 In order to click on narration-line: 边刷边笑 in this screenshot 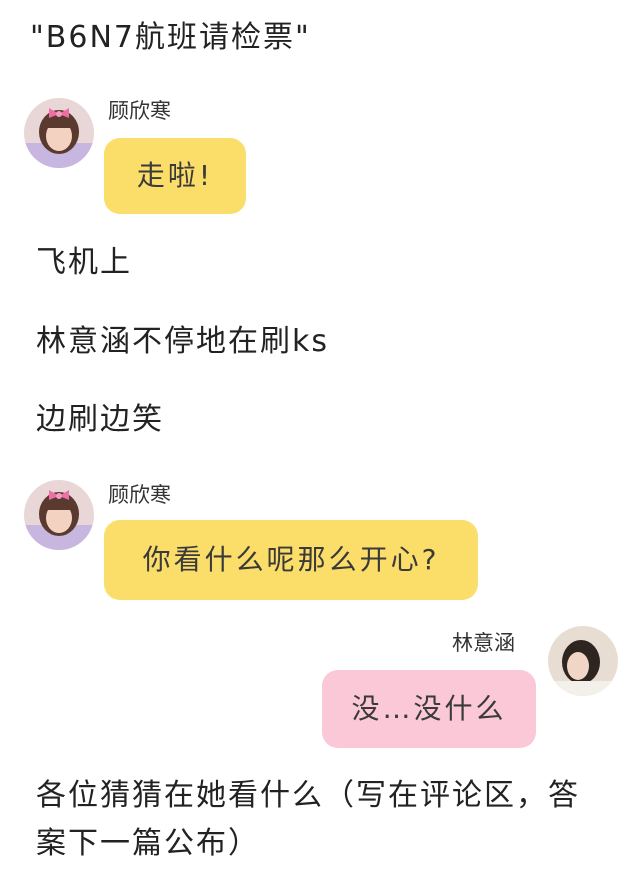, I will do `click(100, 419)`.